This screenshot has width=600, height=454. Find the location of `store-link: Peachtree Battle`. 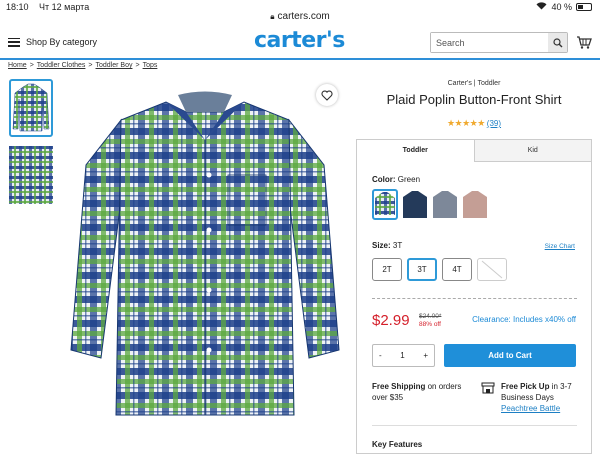

store-link: Peachtree Battle is located at coordinates (530, 408).